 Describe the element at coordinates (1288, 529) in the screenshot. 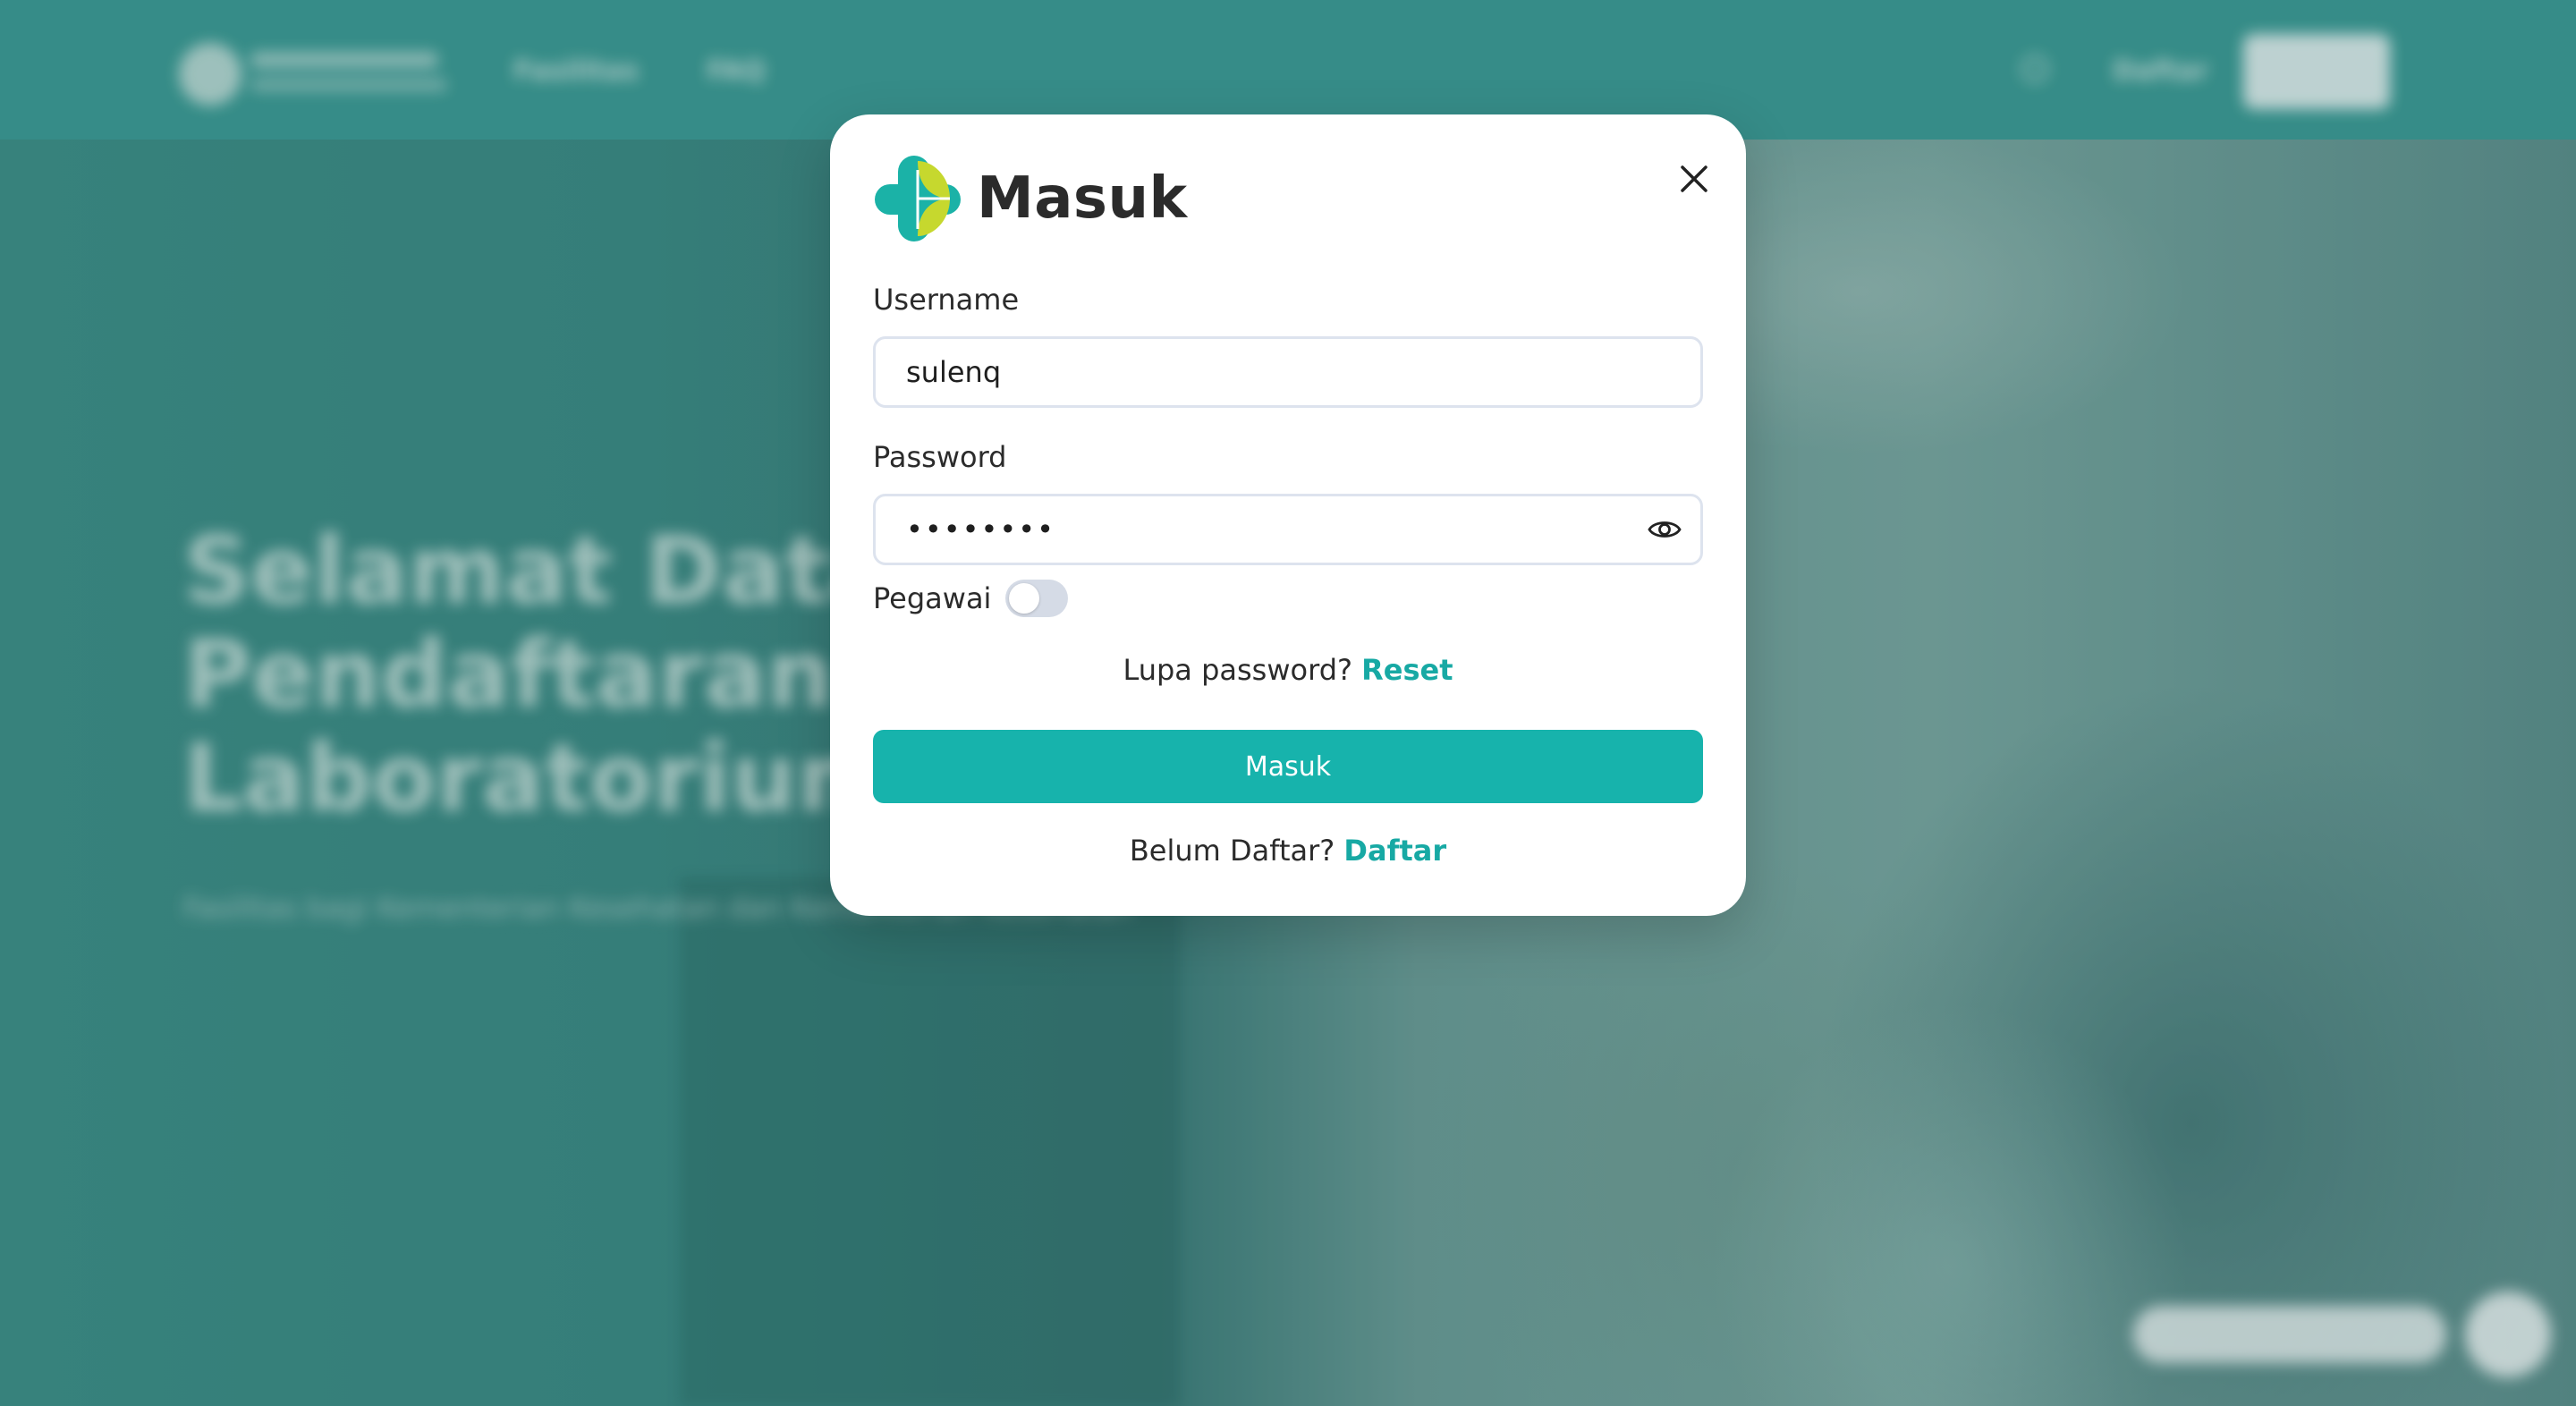

I see `password-field: ••••••••` at that location.